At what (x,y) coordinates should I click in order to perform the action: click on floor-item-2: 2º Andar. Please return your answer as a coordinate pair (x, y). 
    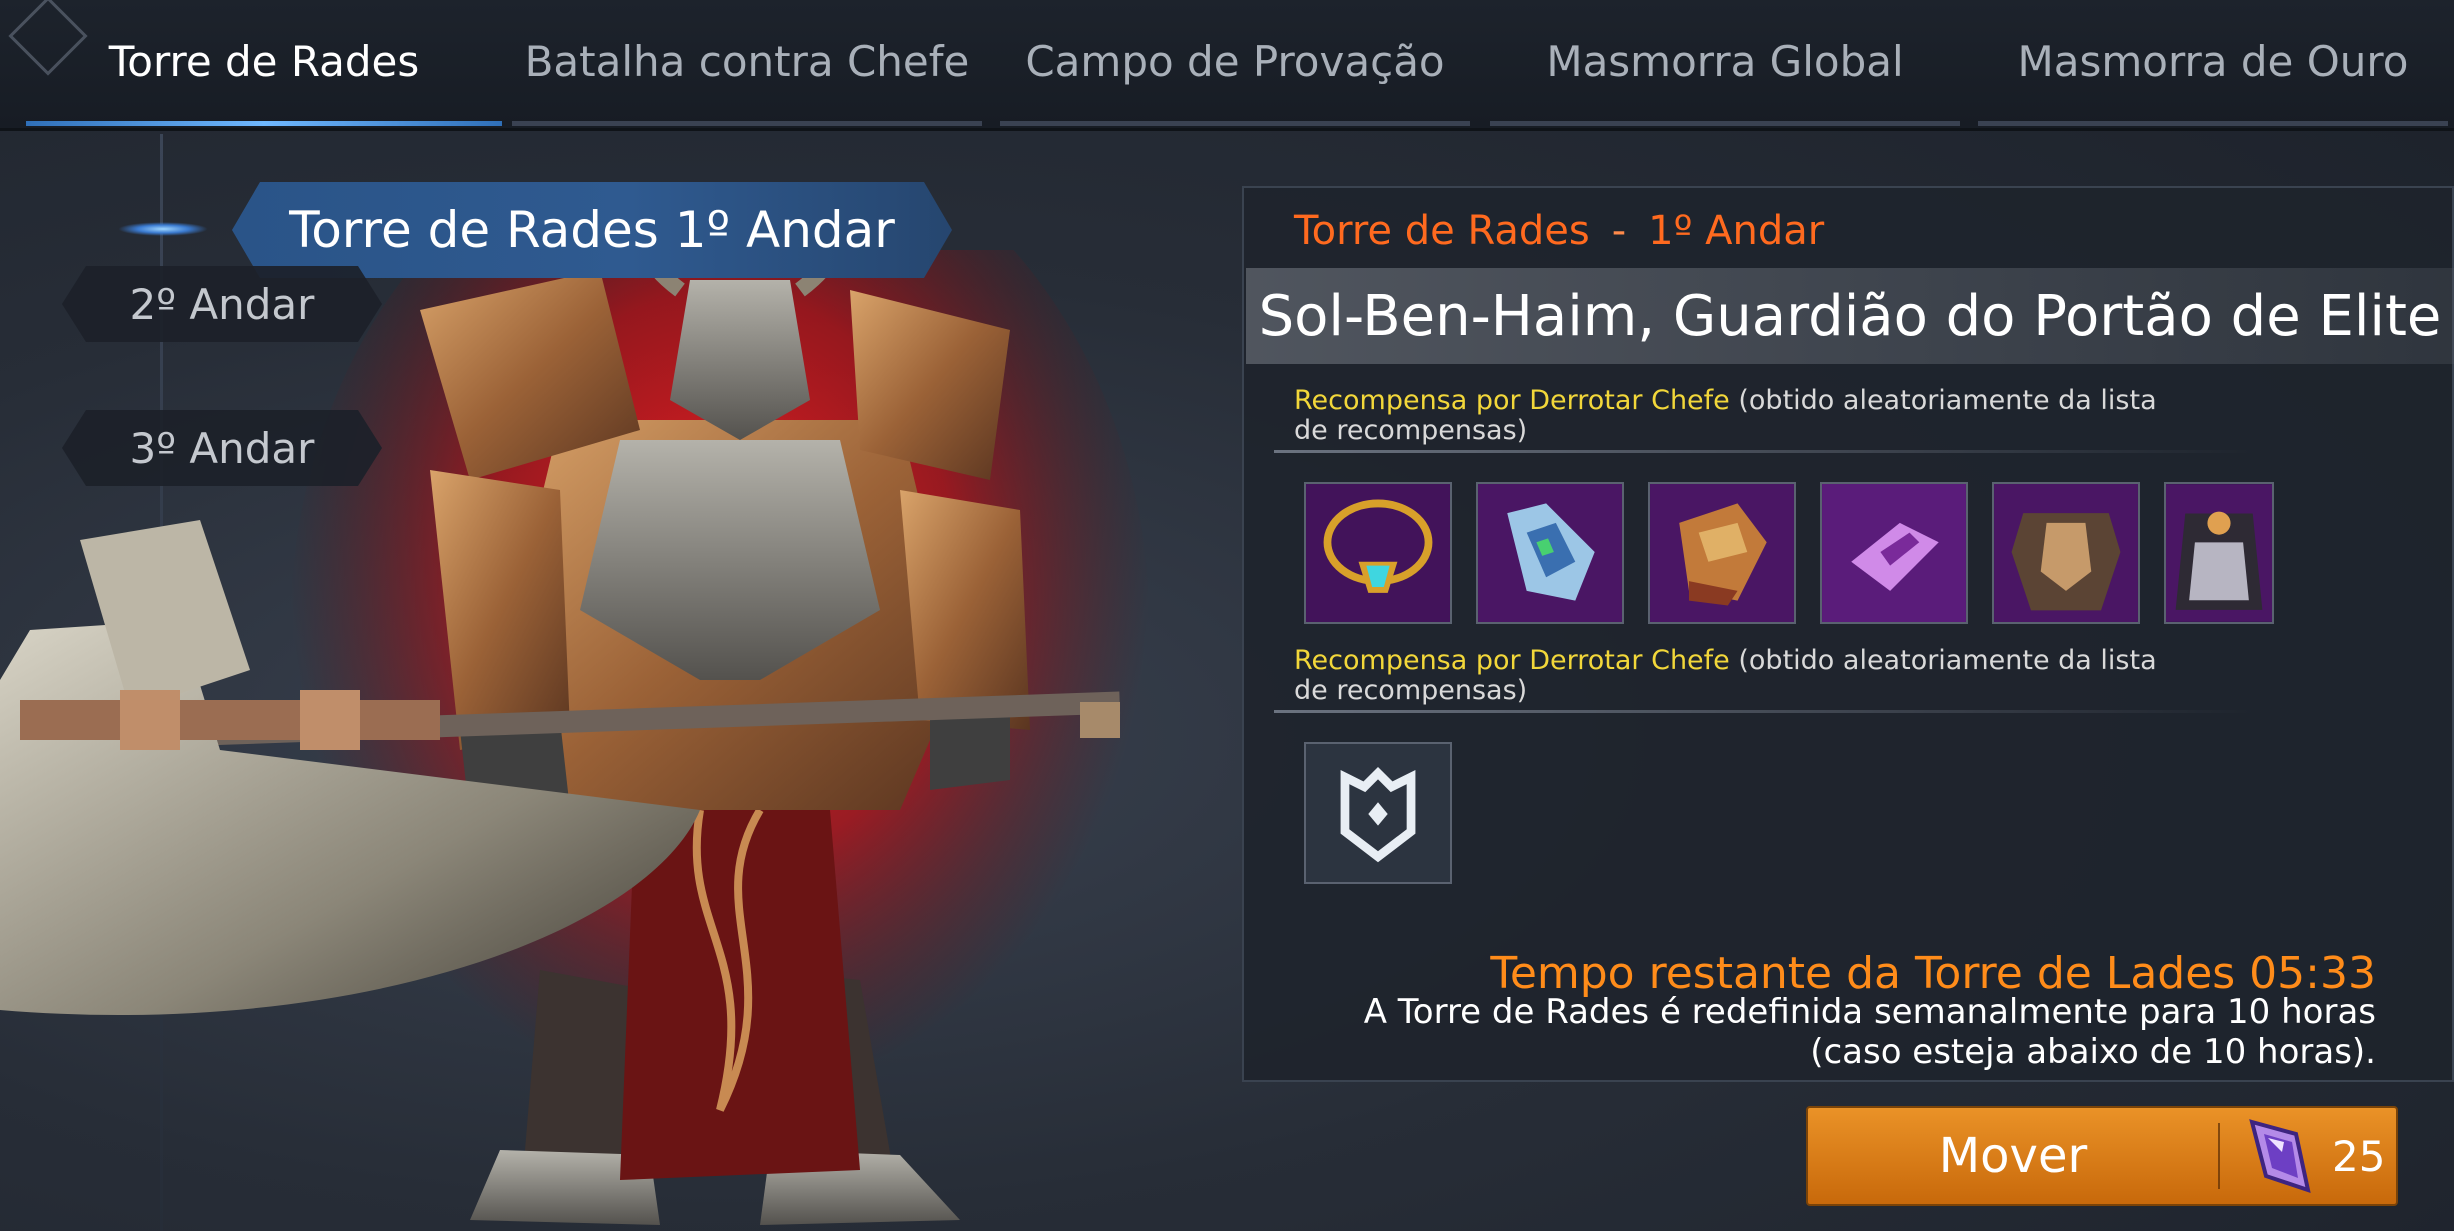
    Looking at the image, I should click on (222, 304).